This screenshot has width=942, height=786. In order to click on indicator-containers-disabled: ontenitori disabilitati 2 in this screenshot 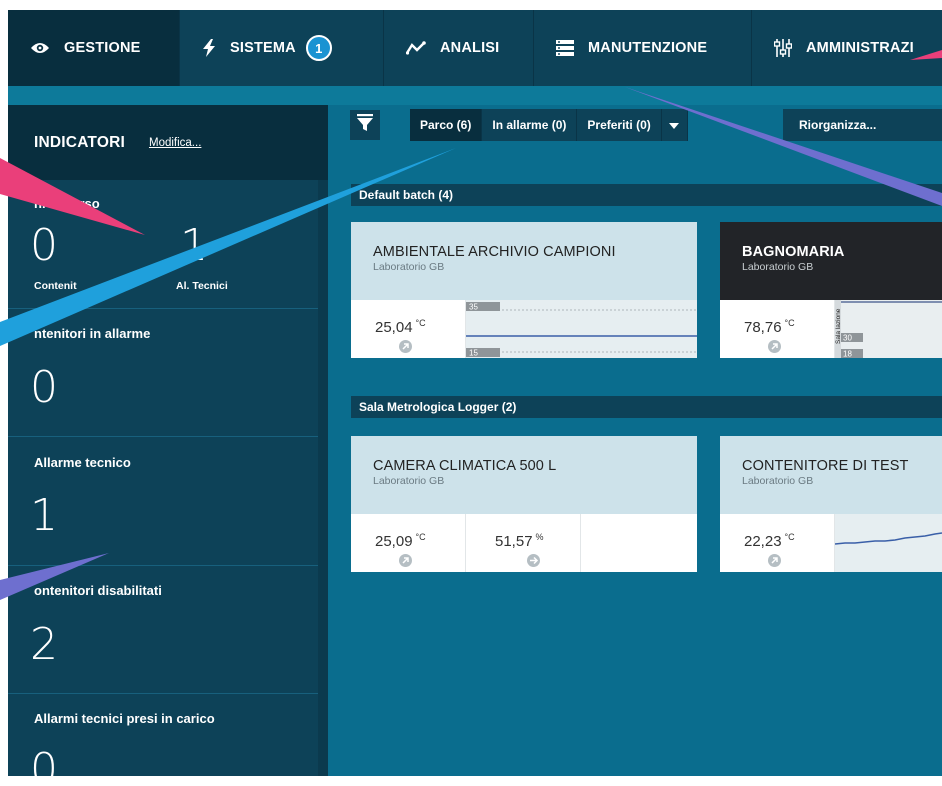, I will do `click(163, 630)`.